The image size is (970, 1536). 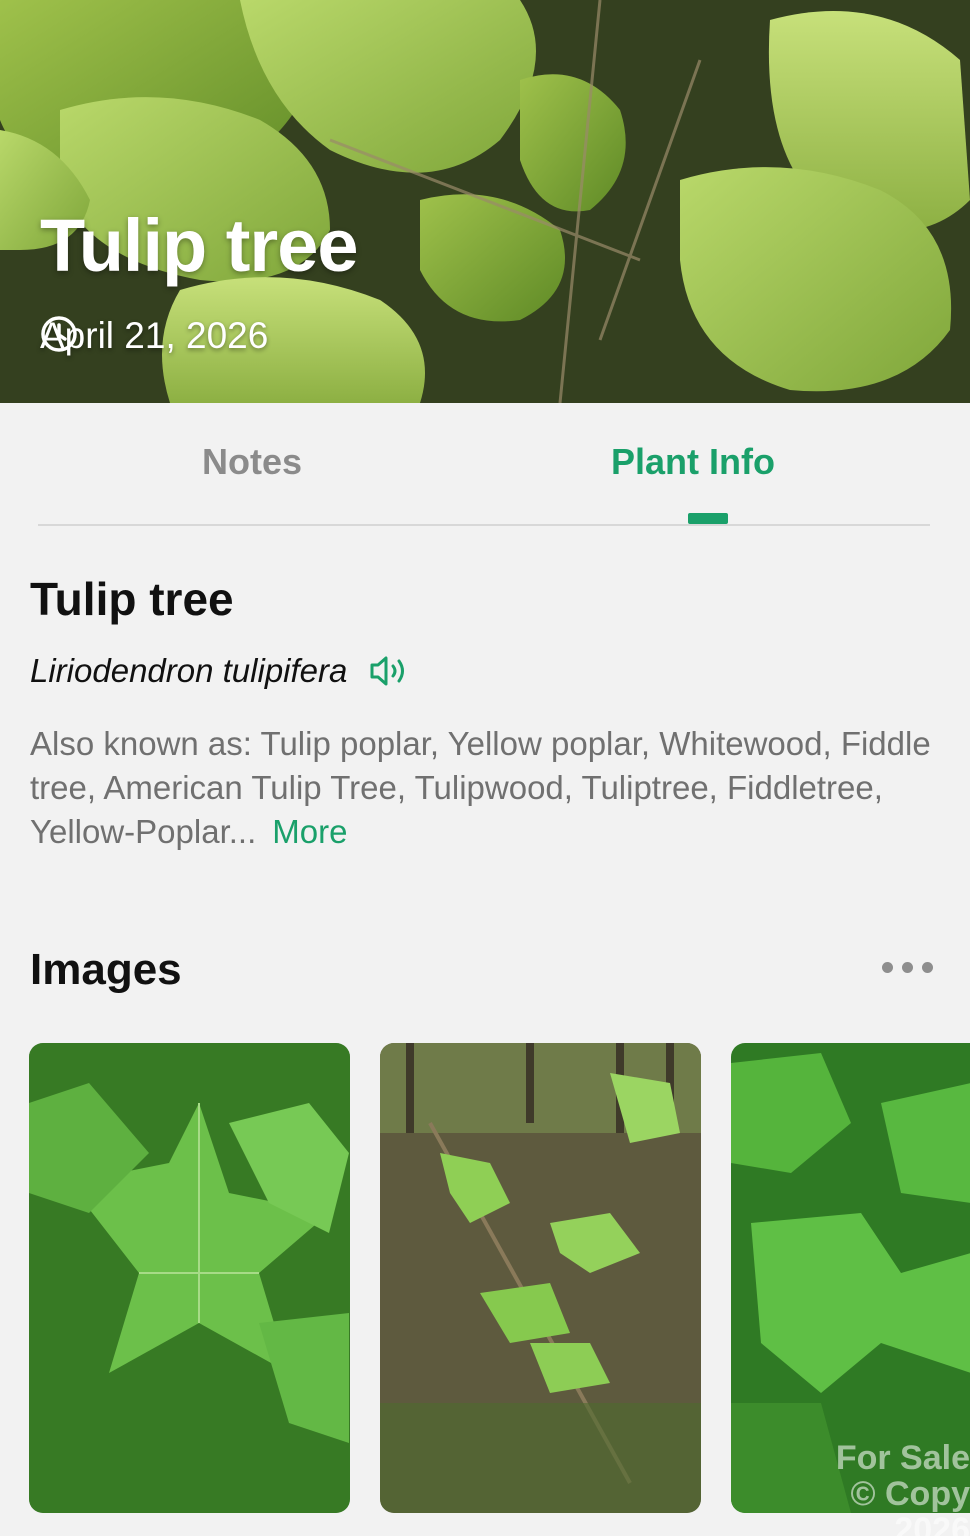 I want to click on ellipsis-icon, so click(x=907, y=967).